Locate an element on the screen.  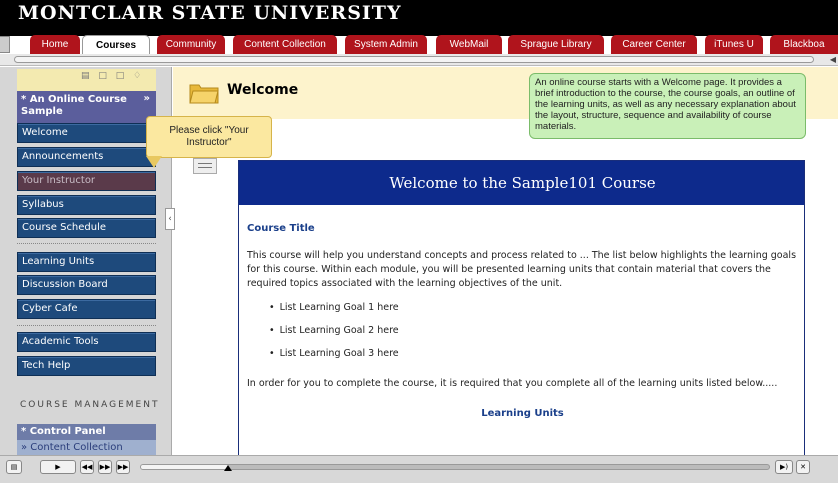
goal-item: List Learning Goal 2 here is located at coordinates (334, 331).